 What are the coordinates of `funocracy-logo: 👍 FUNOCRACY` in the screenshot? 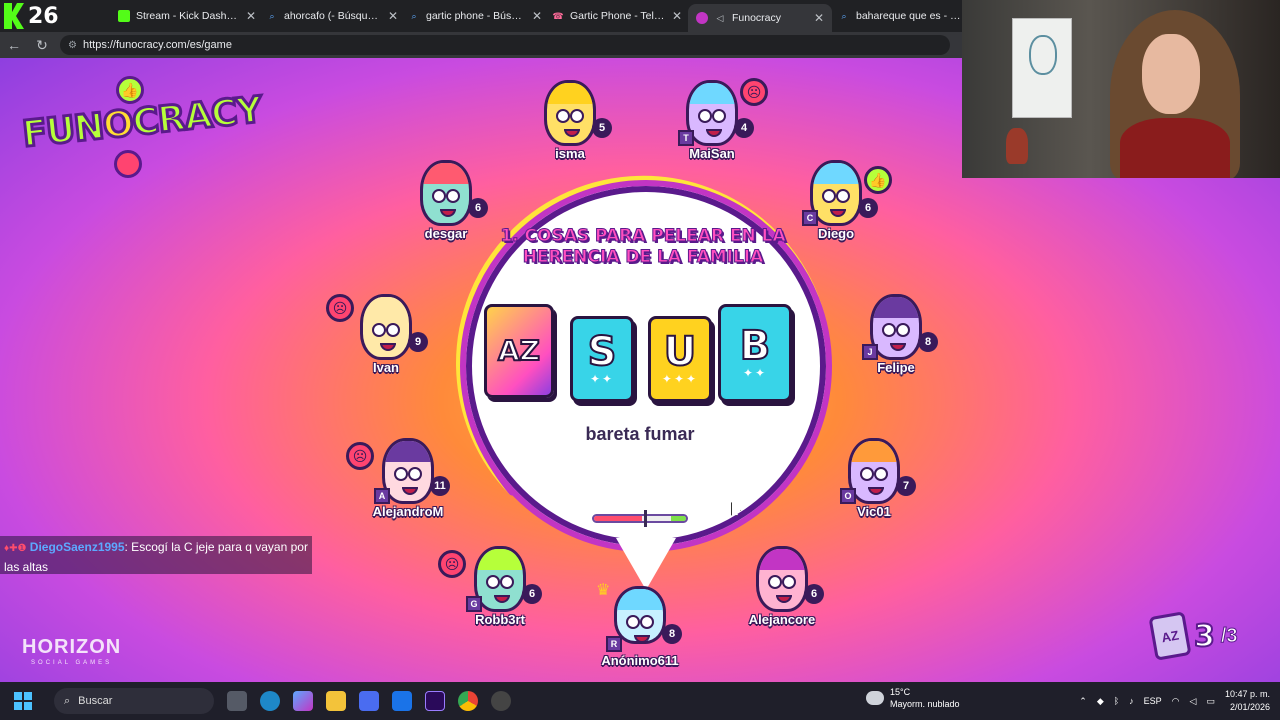 It's located at (142, 127).